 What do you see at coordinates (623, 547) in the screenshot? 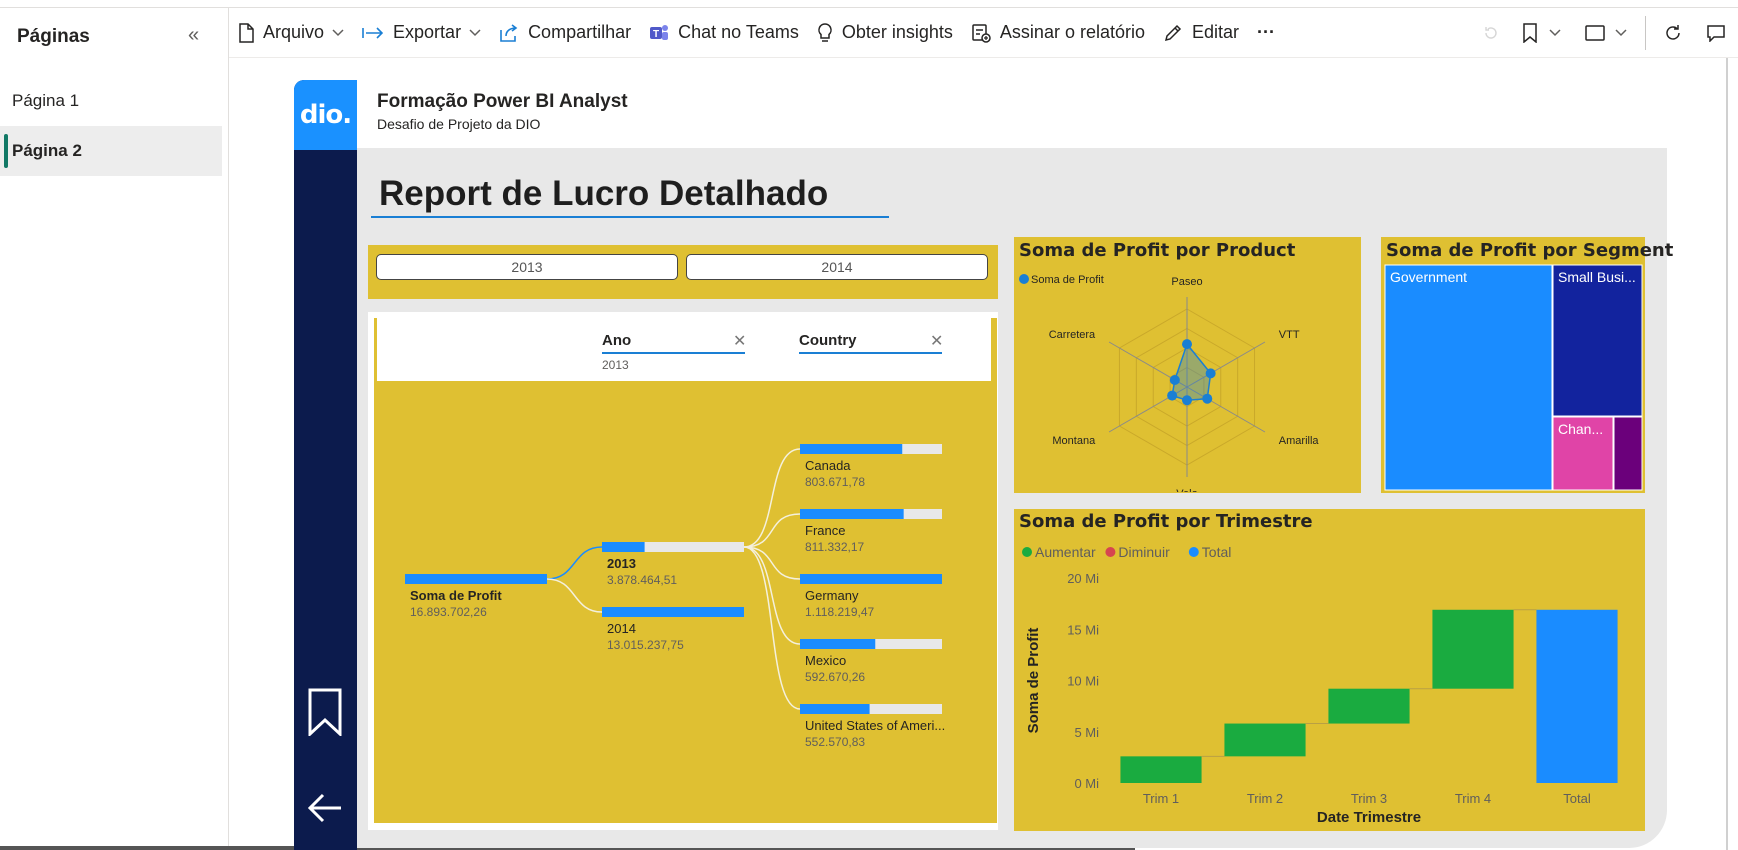
I see `level1-bar` at bounding box center [623, 547].